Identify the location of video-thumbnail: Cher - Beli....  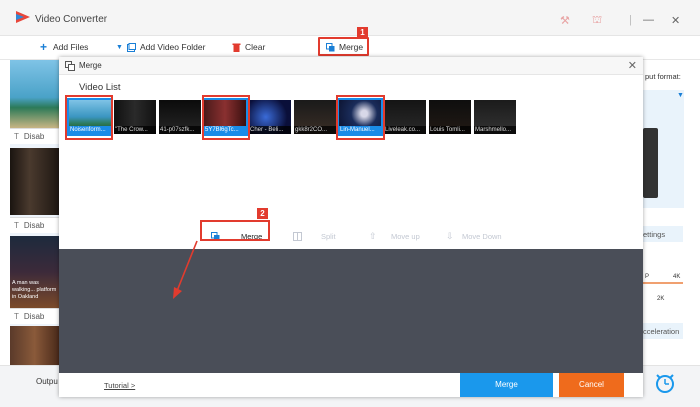
(270, 117).